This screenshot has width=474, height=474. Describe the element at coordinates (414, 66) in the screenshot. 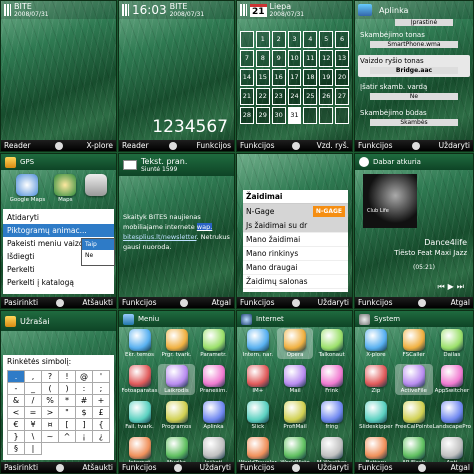

I see `setting-item: Vaizdo ryšio tonas Bridge.aac` at that location.